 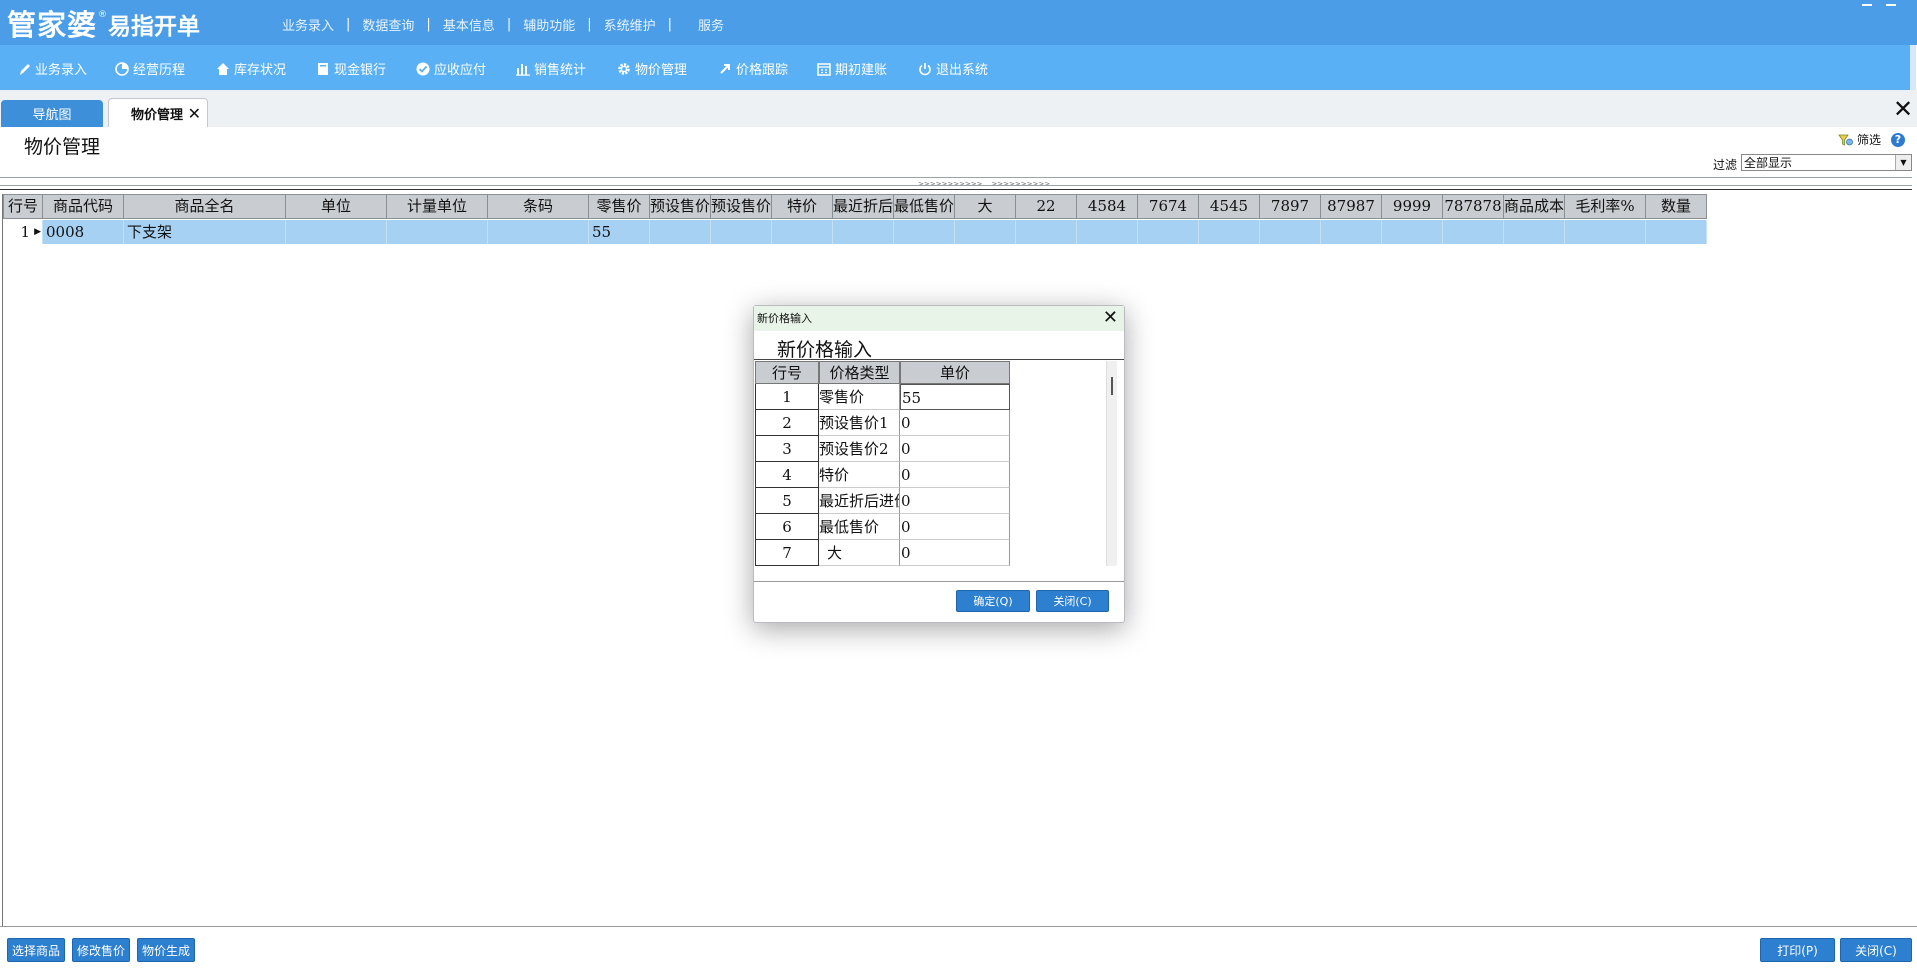 What do you see at coordinates (469, 24) in the screenshot?
I see `menu-basic-info: 基本信息` at bounding box center [469, 24].